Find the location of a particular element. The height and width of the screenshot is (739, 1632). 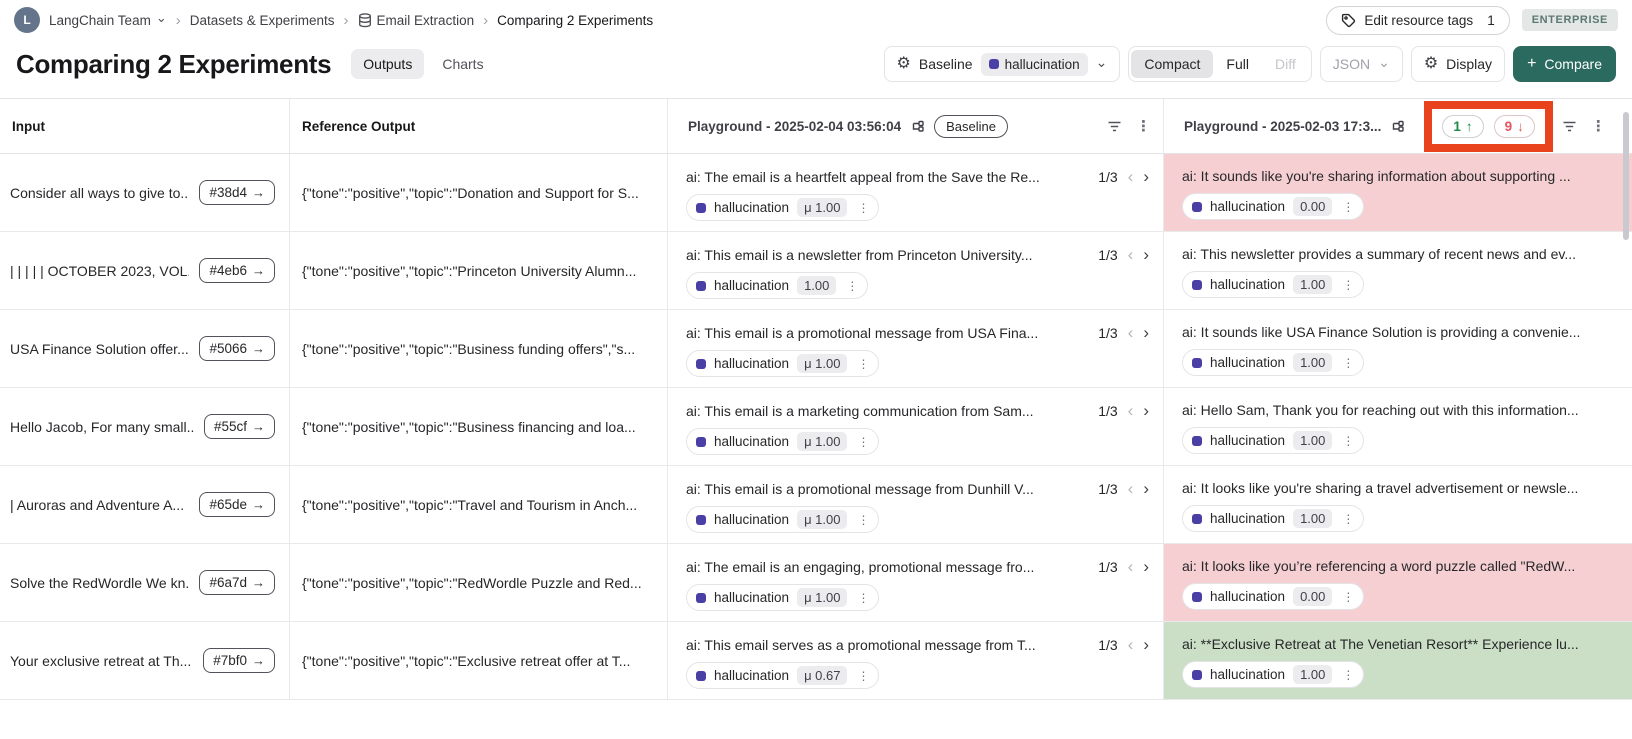

example-id-badge: #7bf0 → is located at coordinates (239, 660).